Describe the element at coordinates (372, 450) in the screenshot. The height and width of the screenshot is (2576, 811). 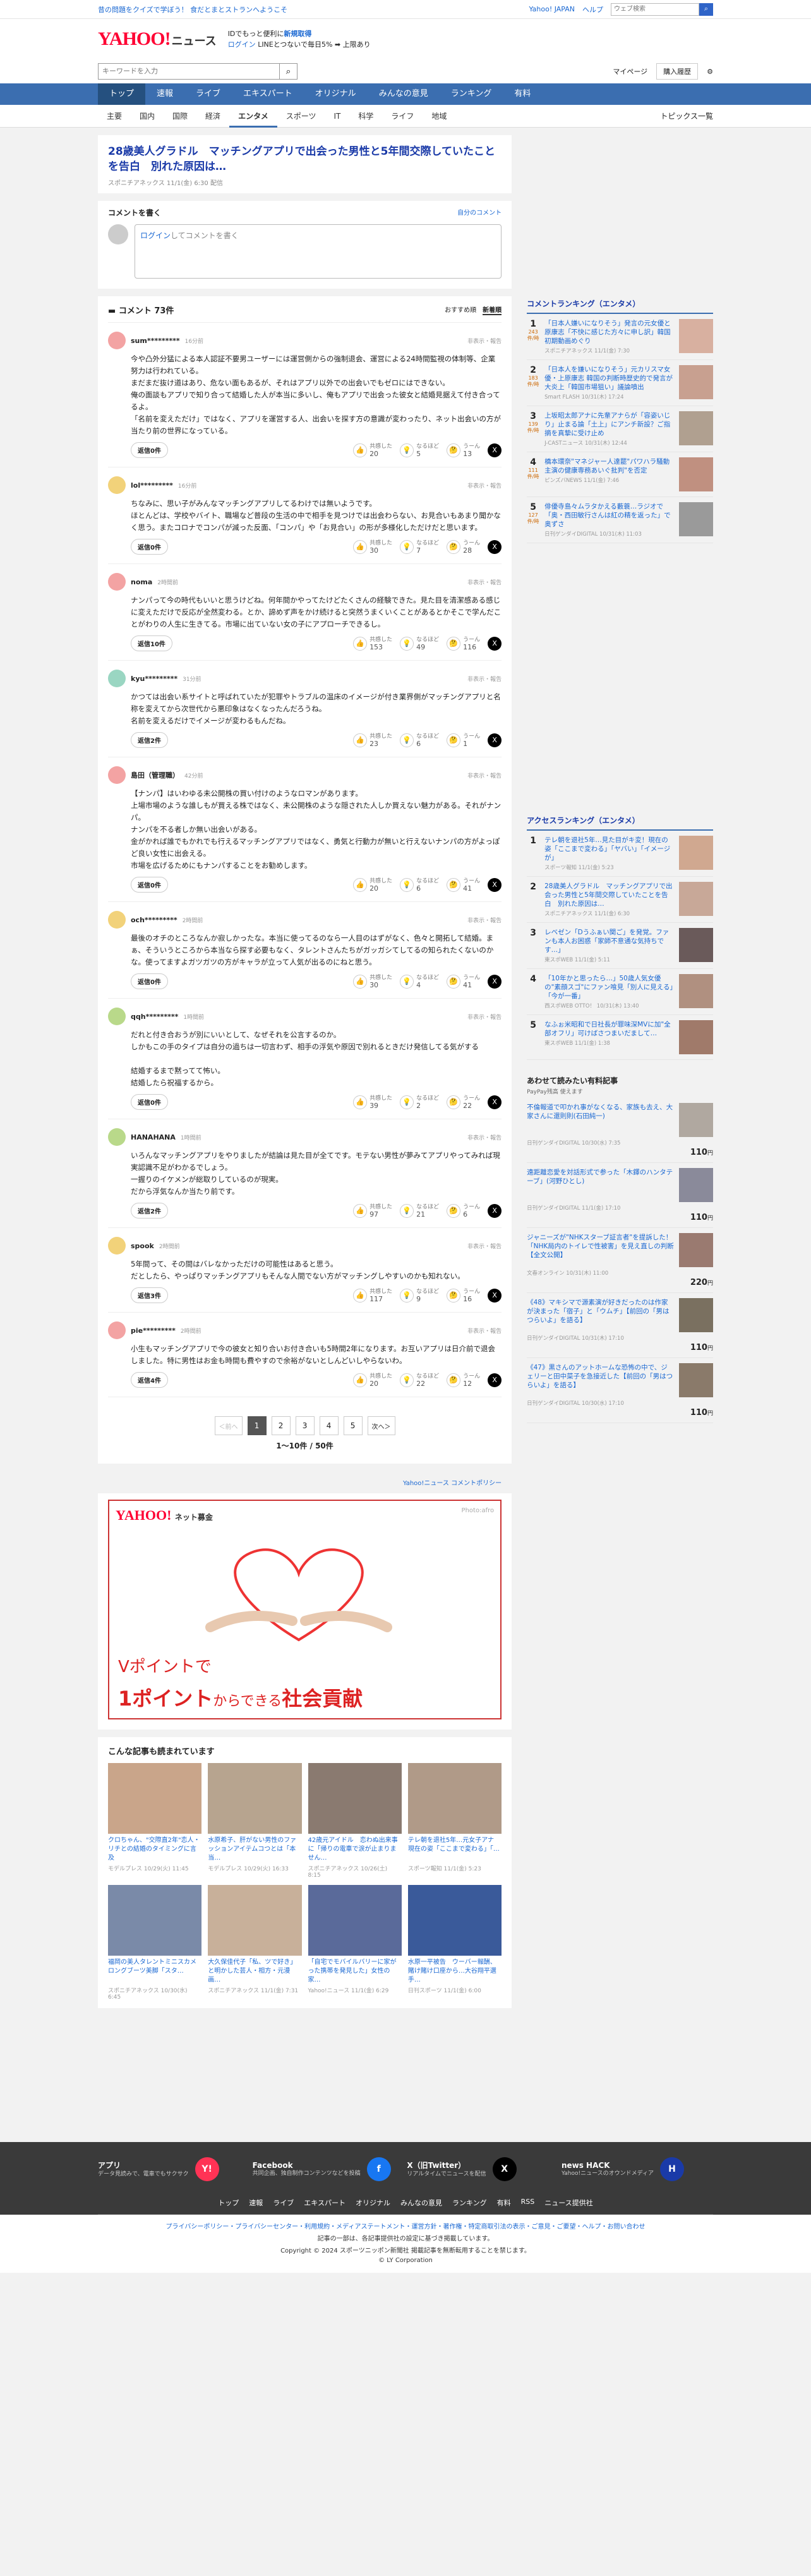
I see `empathy-reaction: 👍 共感した 20` at that location.